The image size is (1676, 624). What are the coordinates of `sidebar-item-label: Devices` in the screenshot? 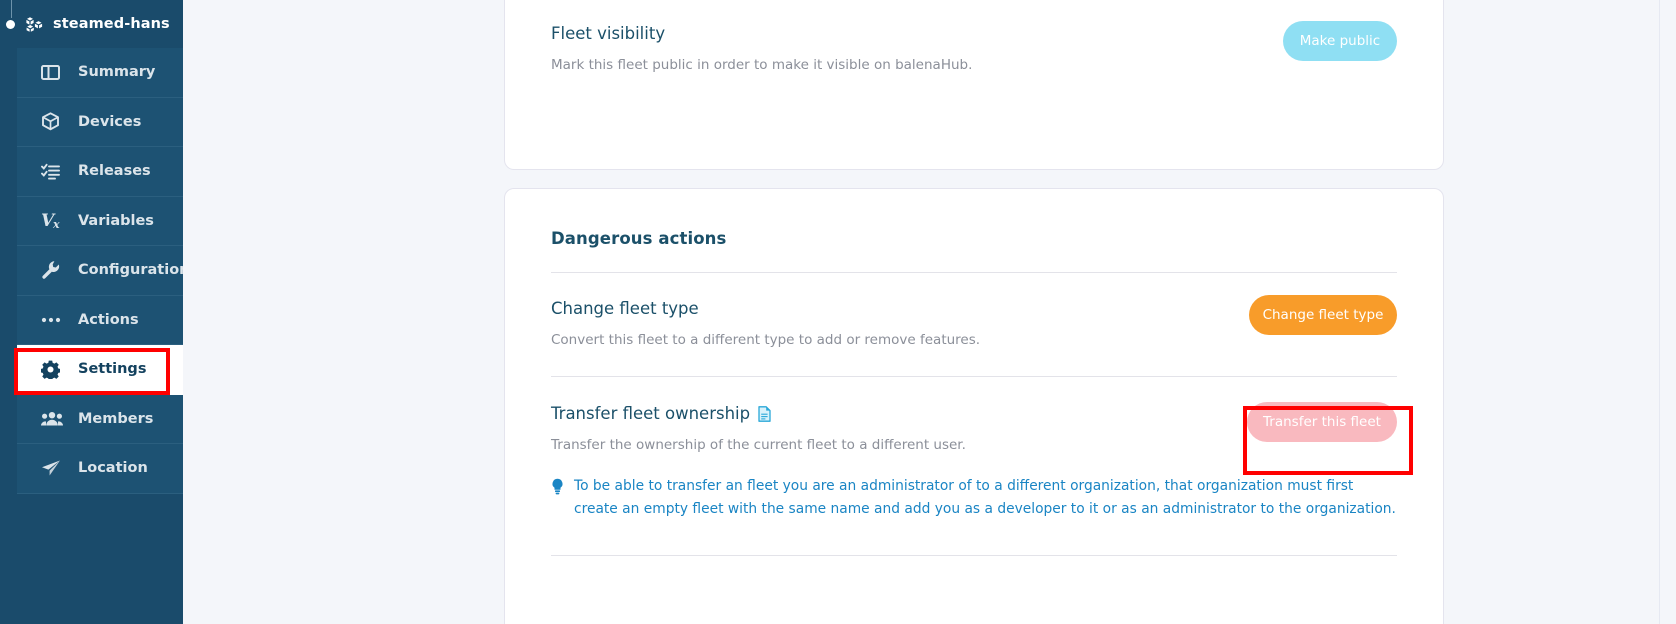 It's located at (110, 121).